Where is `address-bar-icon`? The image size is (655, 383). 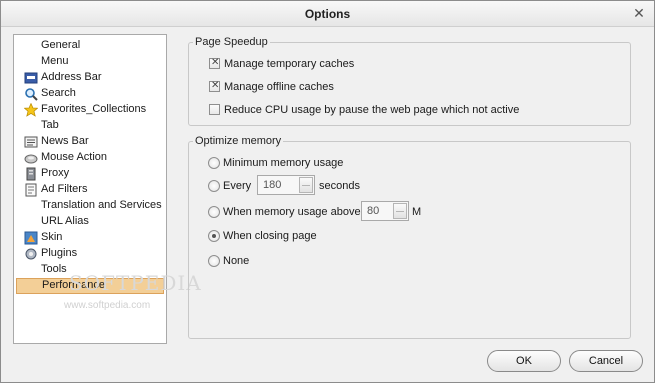 address-bar-icon is located at coordinates (31, 78).